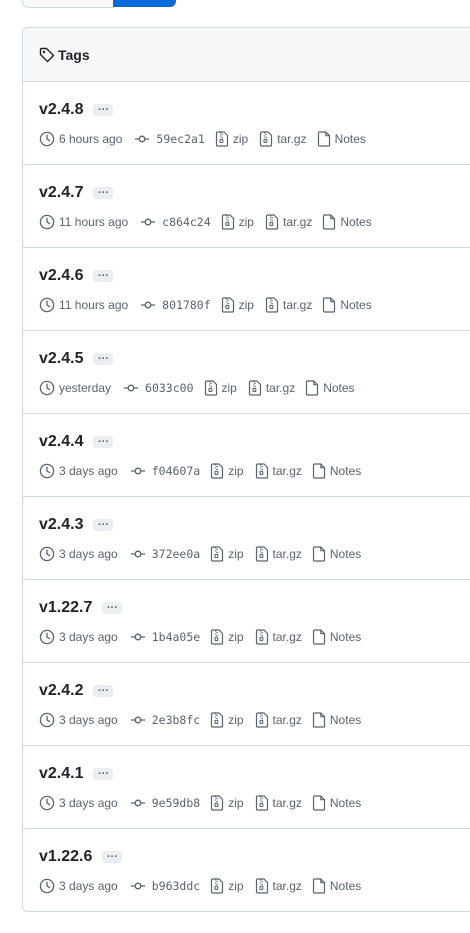 The height and width of the screenshot is (933, 470). What do you see at coordinates (61, 774) in the screenshot?
I see `tag-name-link: v2.4.1` at bounding box center [61, 774].